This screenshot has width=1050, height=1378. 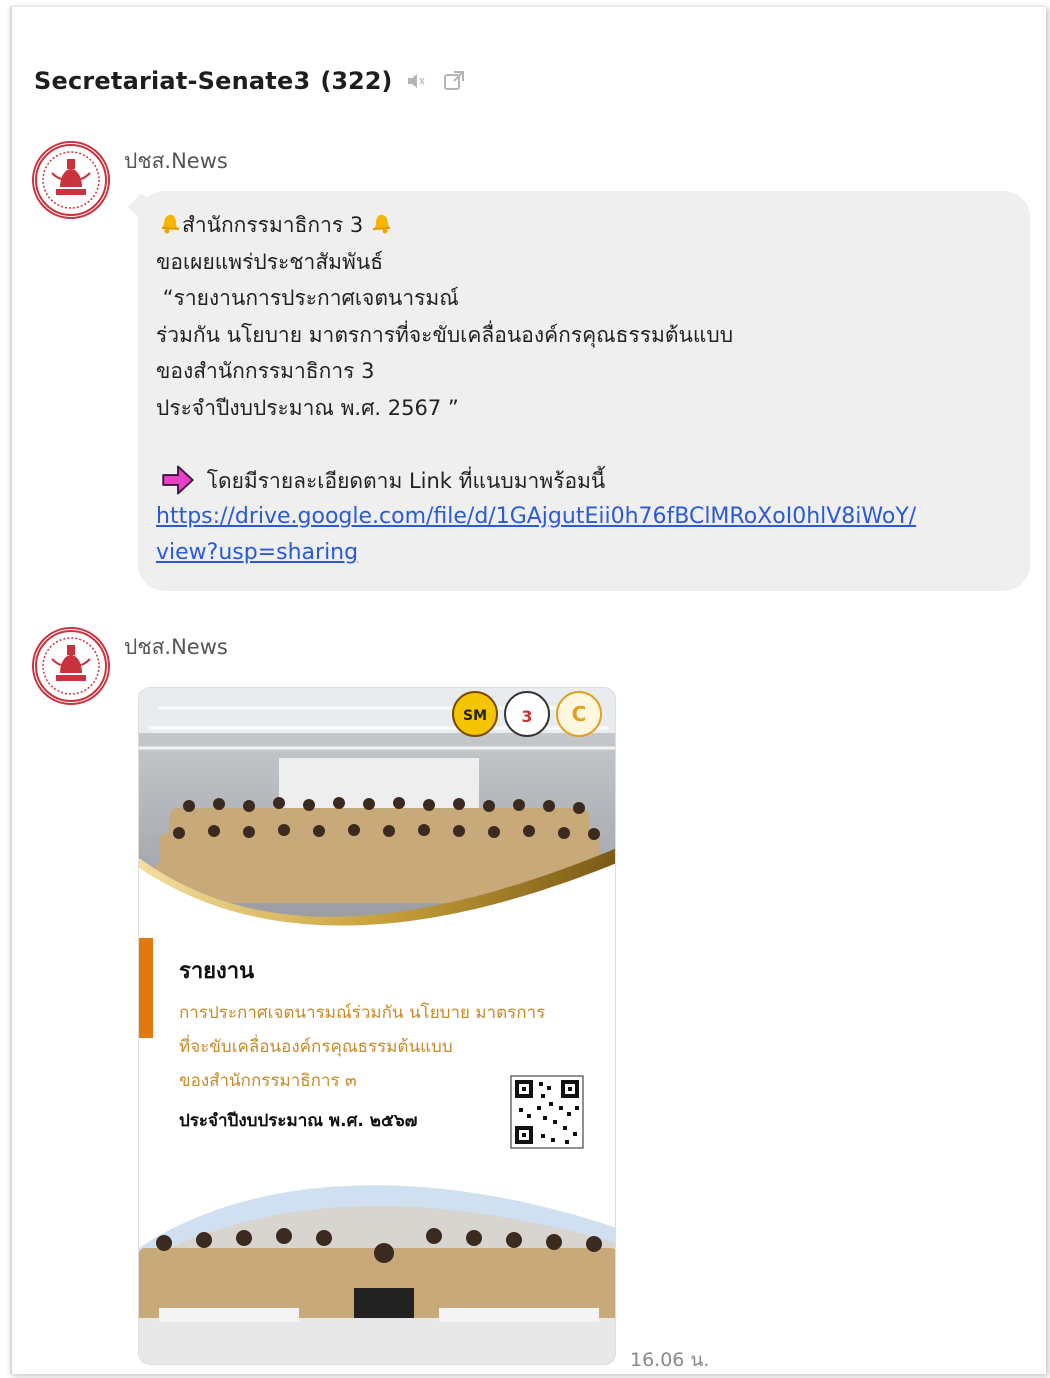 I want to click on external-window-icon, so click(x=454, y=81).